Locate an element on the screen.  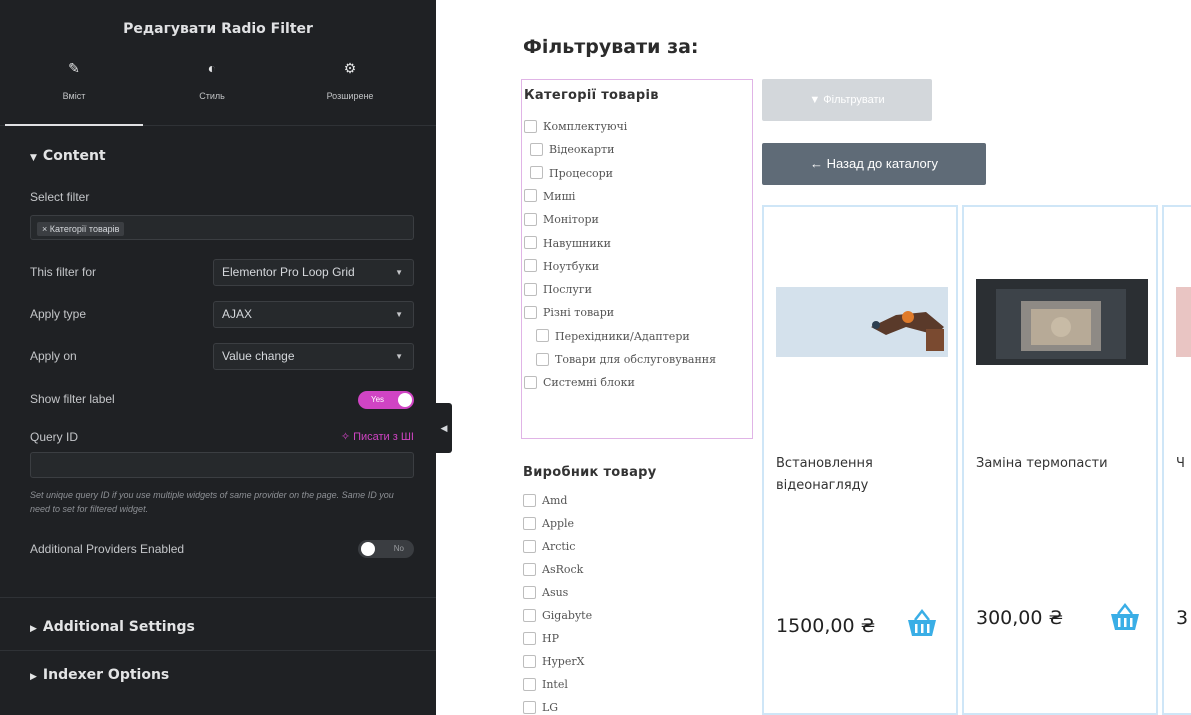
filter-option: Amd is located at coordinates (545, 501).